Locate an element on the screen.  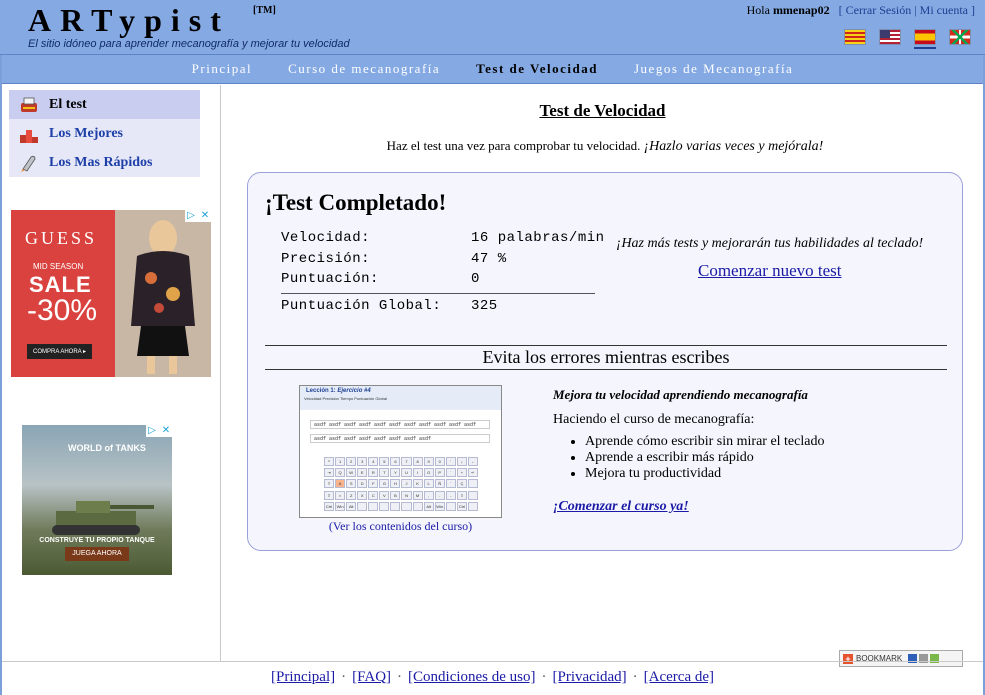
ad-line: CONSTRUYE TU PROPIO TANQUE is located at coordinates (97, 540).